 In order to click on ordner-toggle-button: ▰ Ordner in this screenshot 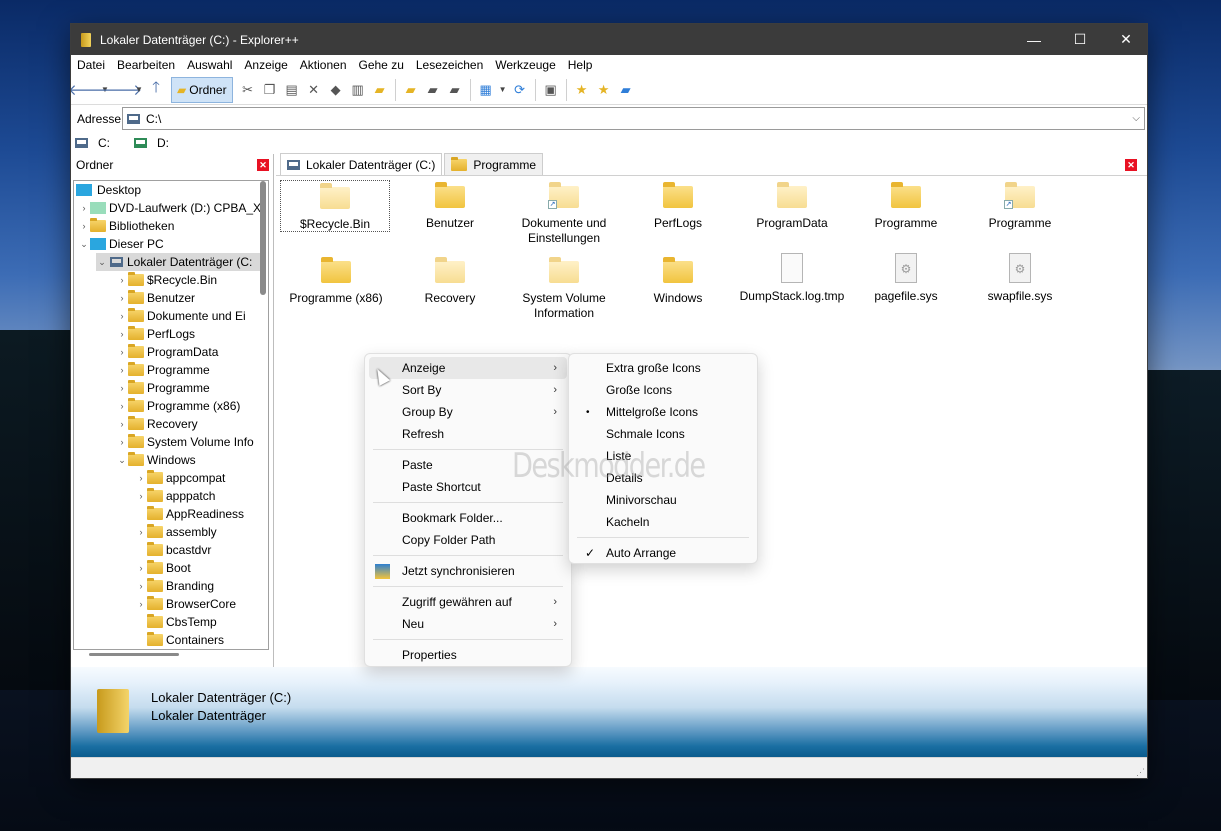, I will do `click(202, 89)`.